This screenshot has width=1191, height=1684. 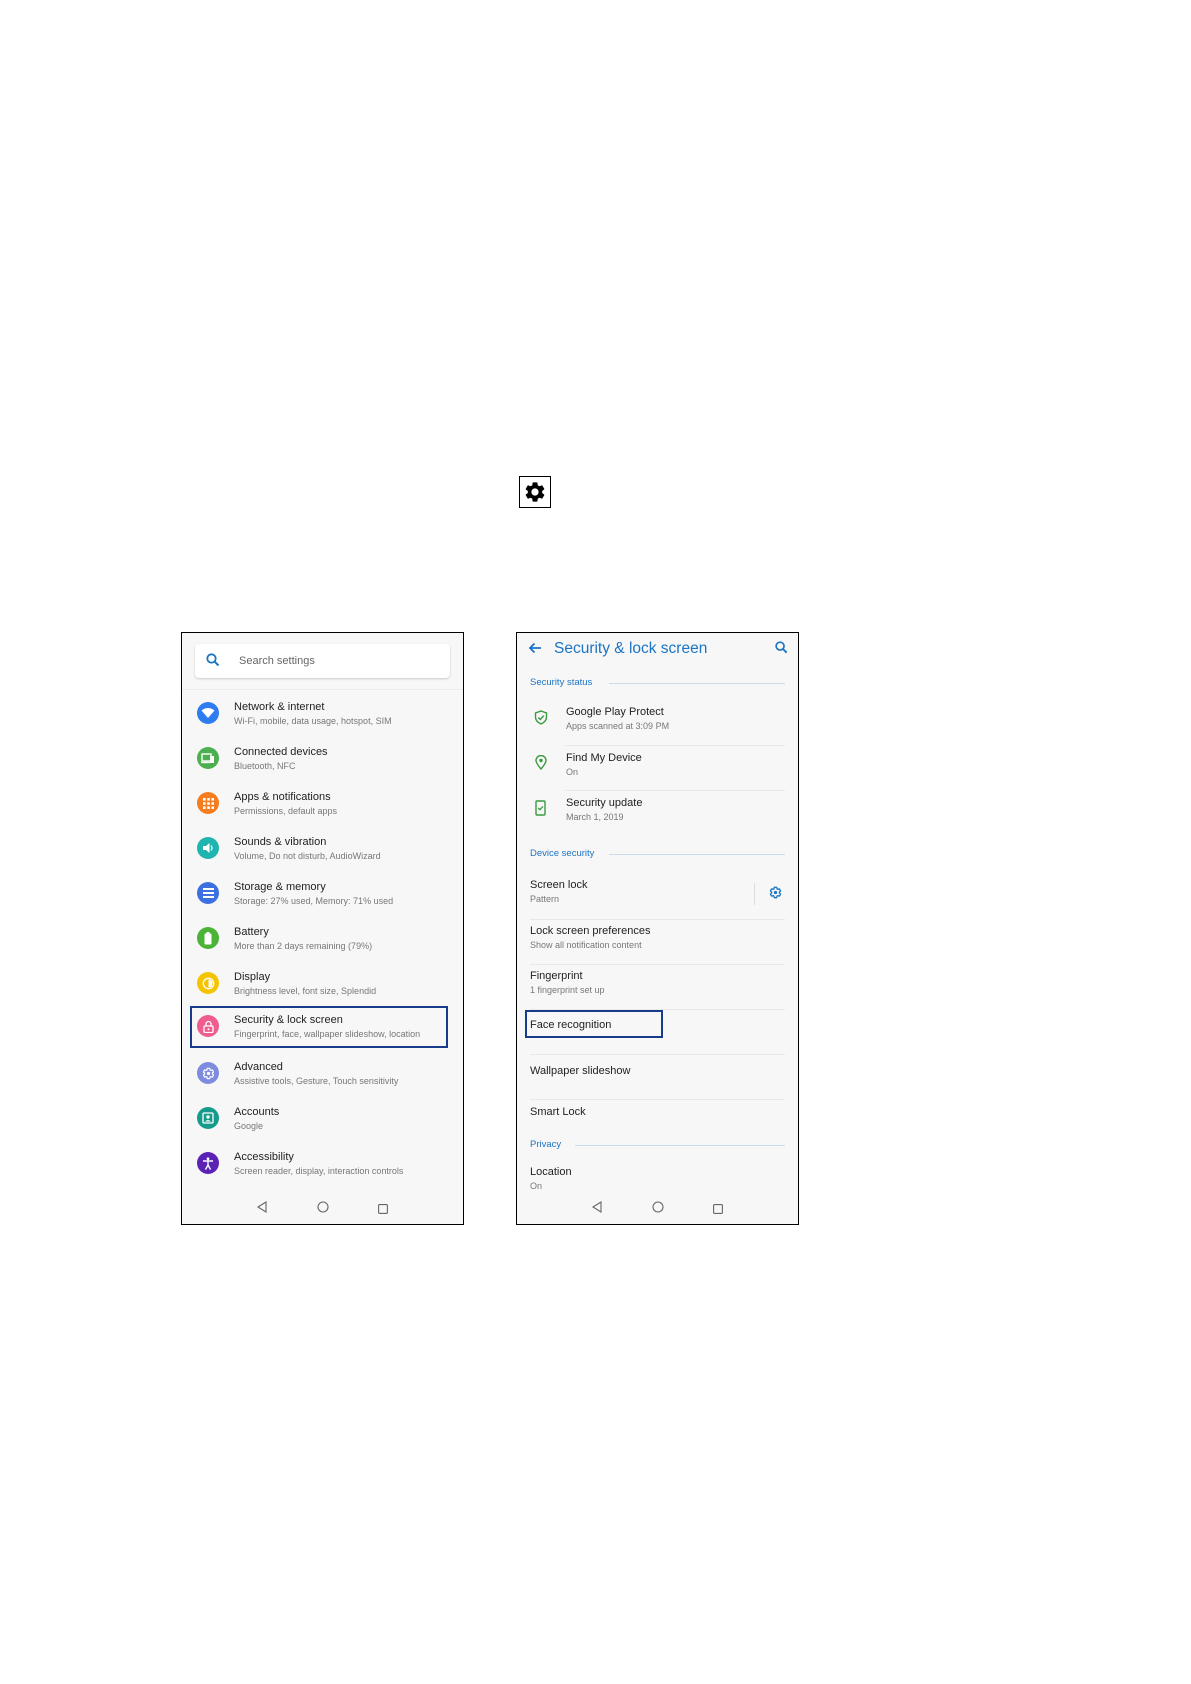 What do you see at coordinates (281, 752) in the screenshot?
I see `item-title: Connected devices` at bounding box center [281, 752].